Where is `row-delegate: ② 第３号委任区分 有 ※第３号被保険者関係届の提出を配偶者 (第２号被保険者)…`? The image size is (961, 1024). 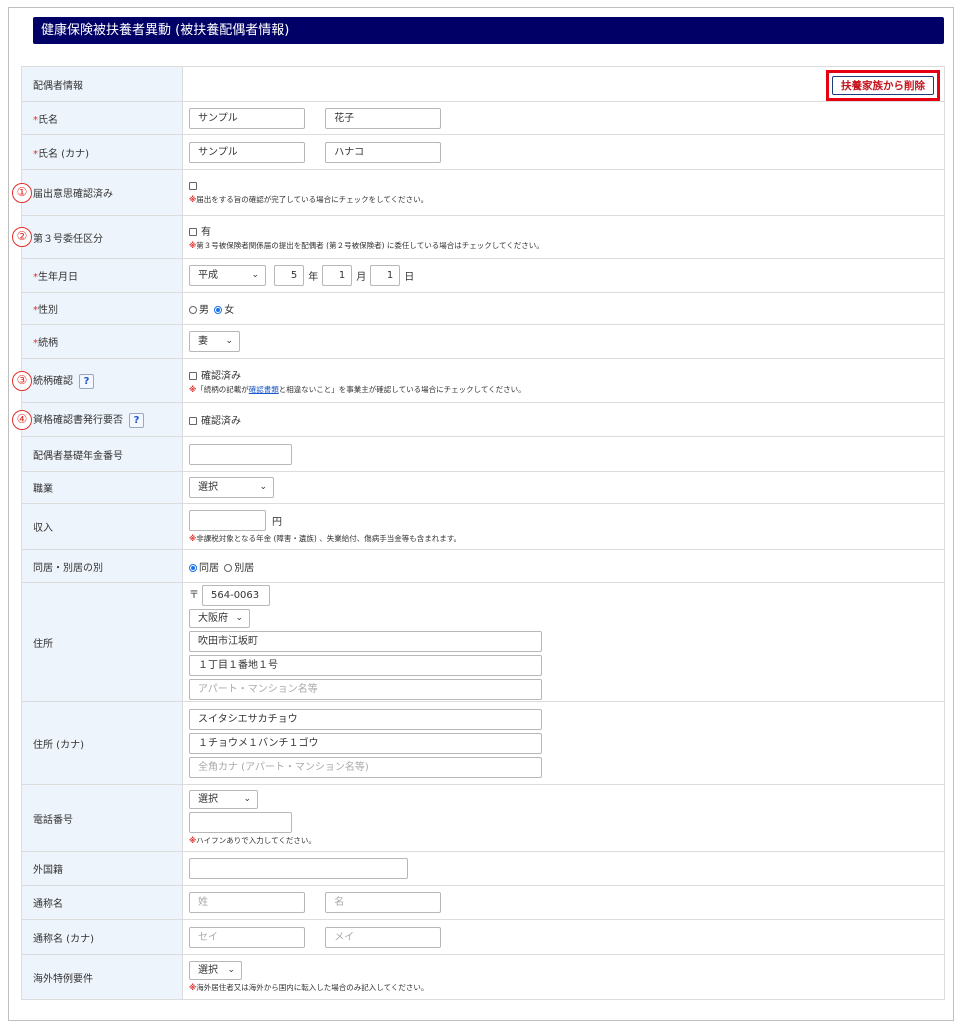
row-delegate: ② 第３号委任区分 有 ※第３号被保険者関係届の提出を配偶者 (第２号被保険者)… is located at coordinates (478, 237).